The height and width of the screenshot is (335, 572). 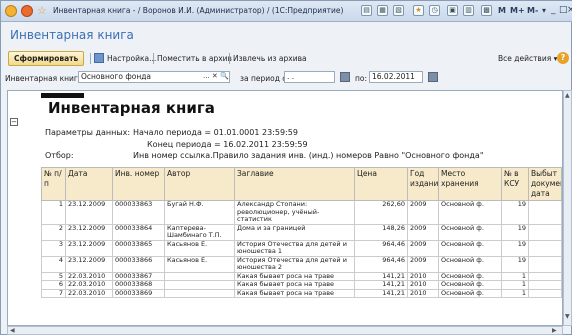 I want to click on period-from-calendar-icon, so click(x=345, y=77).